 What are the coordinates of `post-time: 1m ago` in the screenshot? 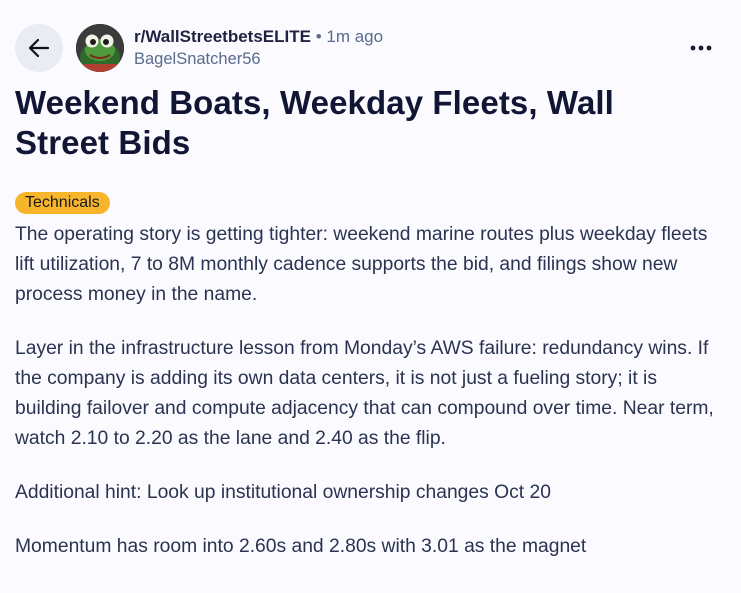 It's located at (355, 36).